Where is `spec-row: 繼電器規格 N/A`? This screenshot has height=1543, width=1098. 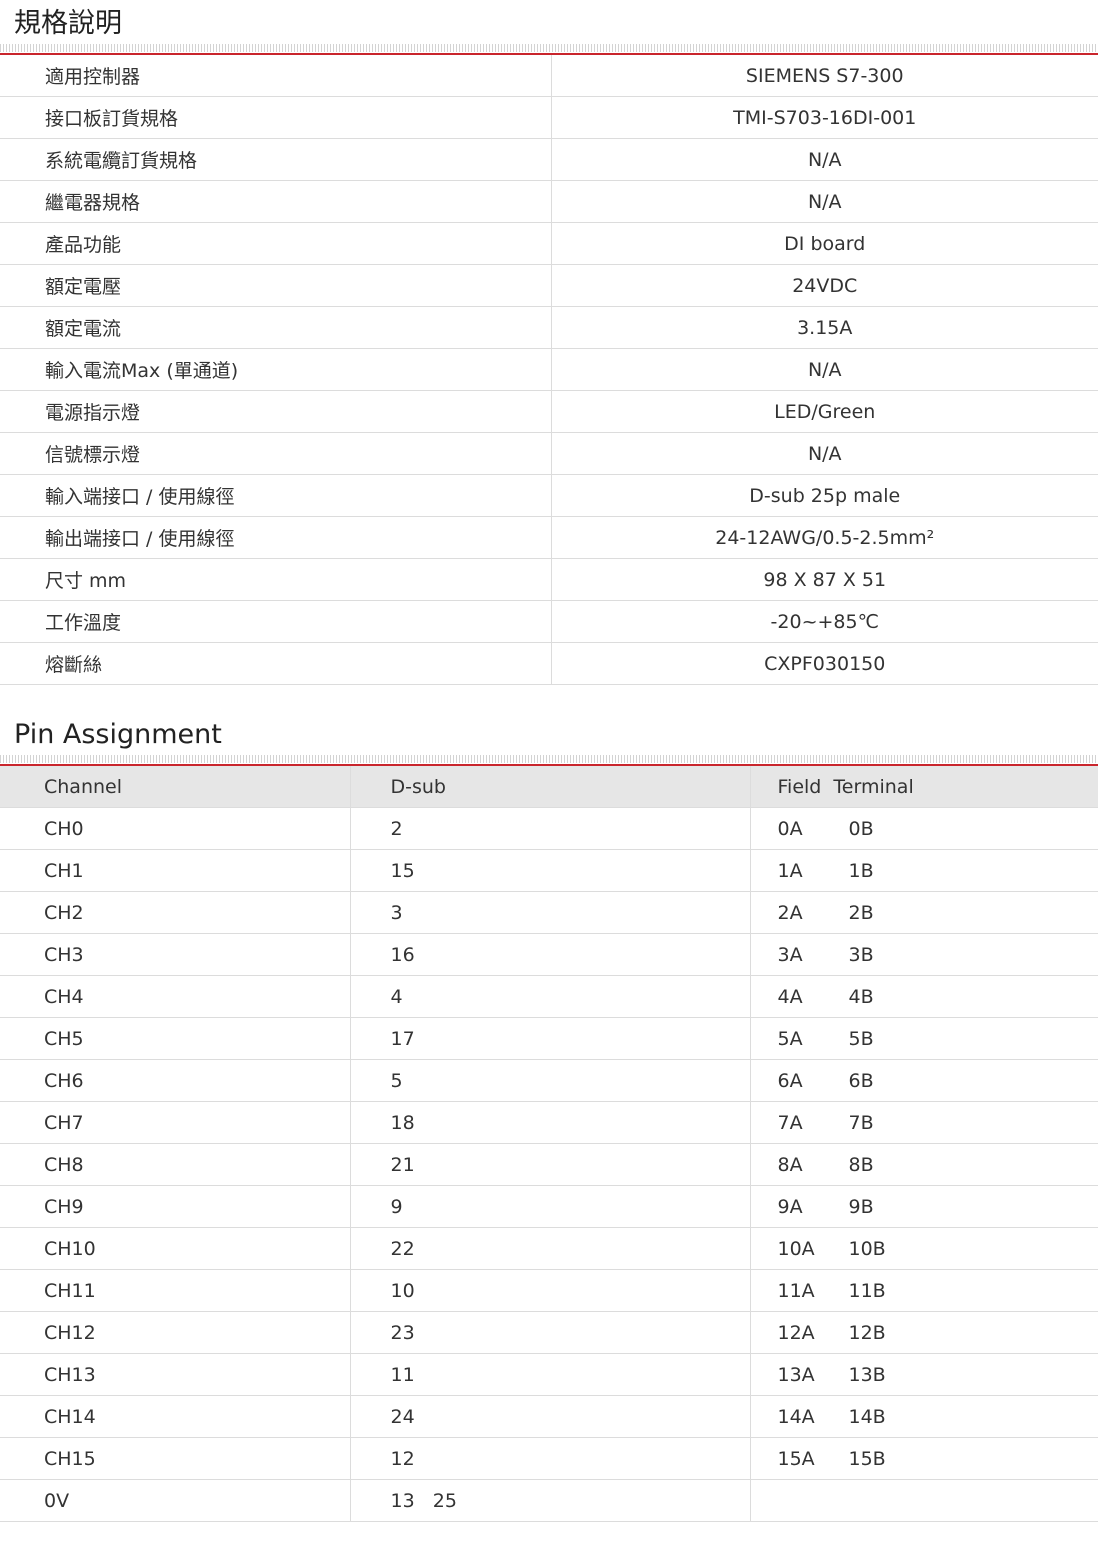 spec-row: 繼電器規格 N/A is located at coordinates (549, 201).